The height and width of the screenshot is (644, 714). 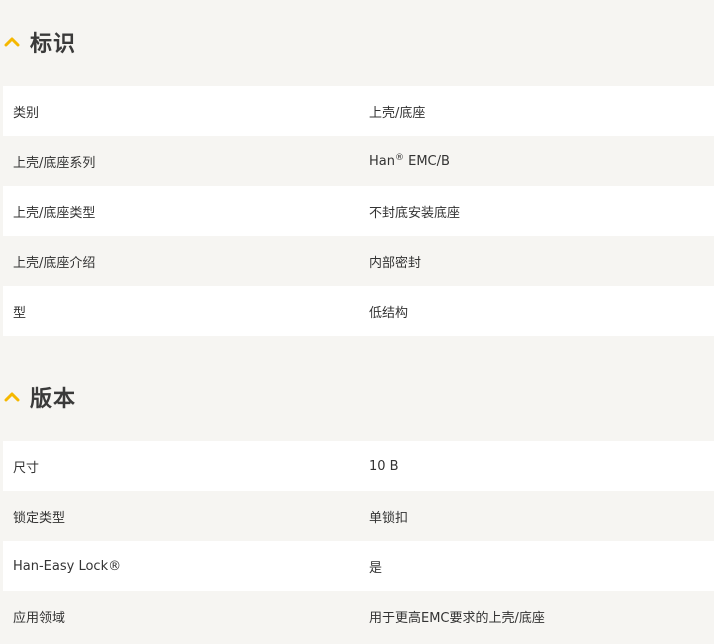 What do you see at coordinates (536, 161) in the screenshot?
I see `row-value: Han® EMC/B` at bounding box center [536, 161].